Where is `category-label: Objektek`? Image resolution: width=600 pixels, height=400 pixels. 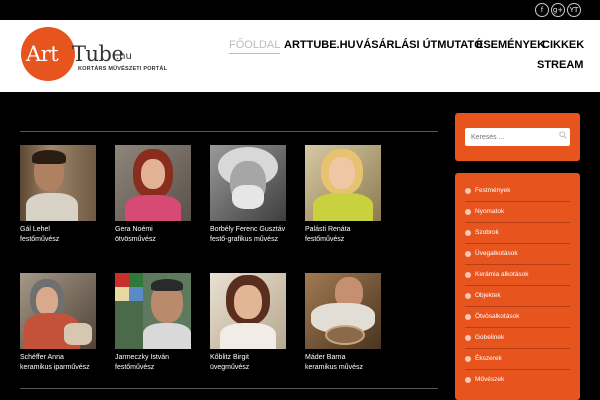
category-label: Objektek is located at coordinates (488, 295).